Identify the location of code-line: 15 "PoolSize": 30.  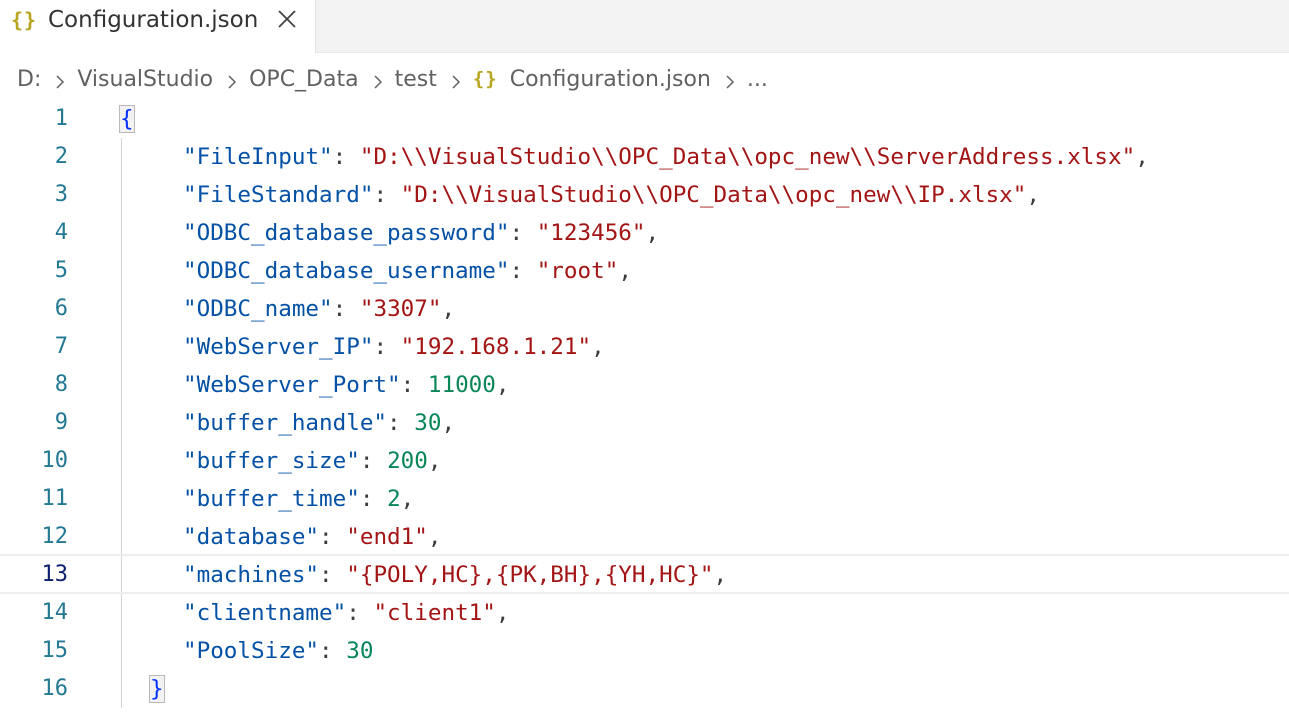
(644, 651).